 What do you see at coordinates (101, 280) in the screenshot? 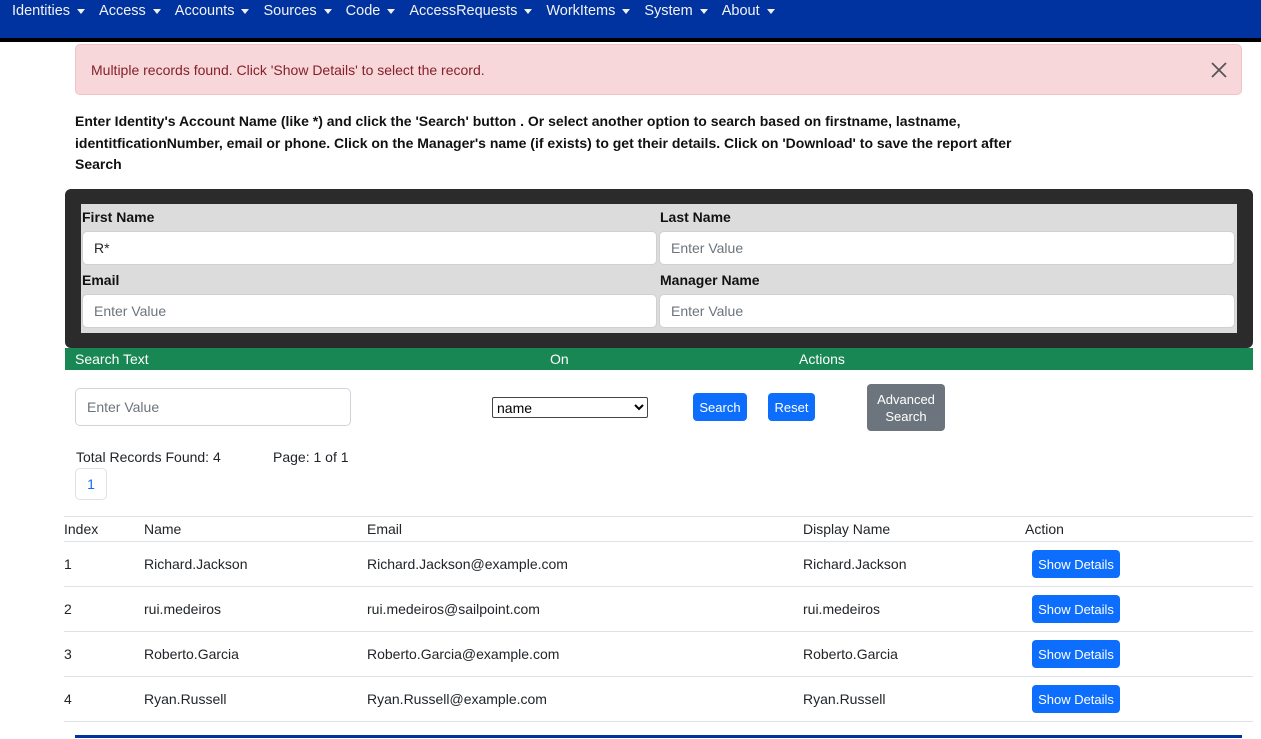
I see `email-label: Email` at bounding box center [101, 280].